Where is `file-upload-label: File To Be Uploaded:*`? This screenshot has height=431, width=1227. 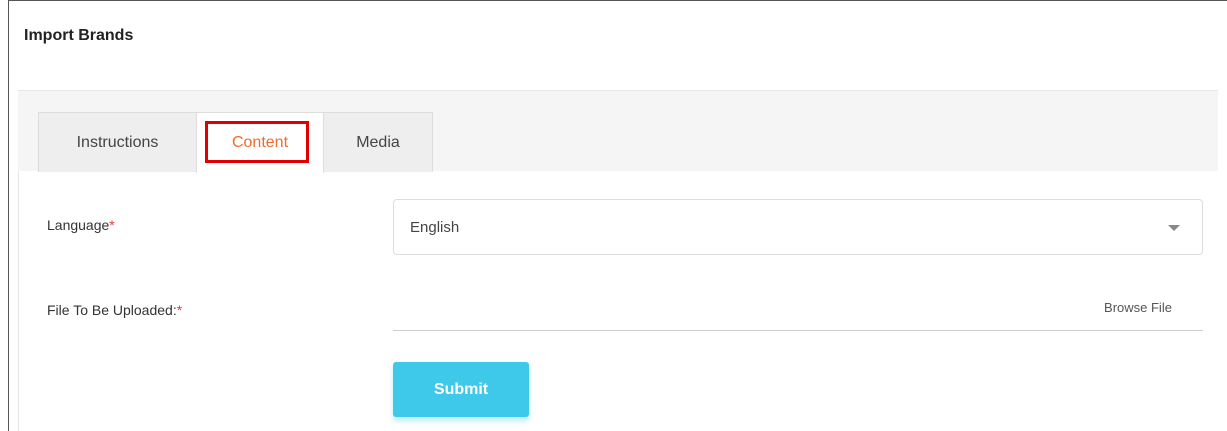
file-upload-label: File To Be Uploaded:* is located at coordinates (114, 310).